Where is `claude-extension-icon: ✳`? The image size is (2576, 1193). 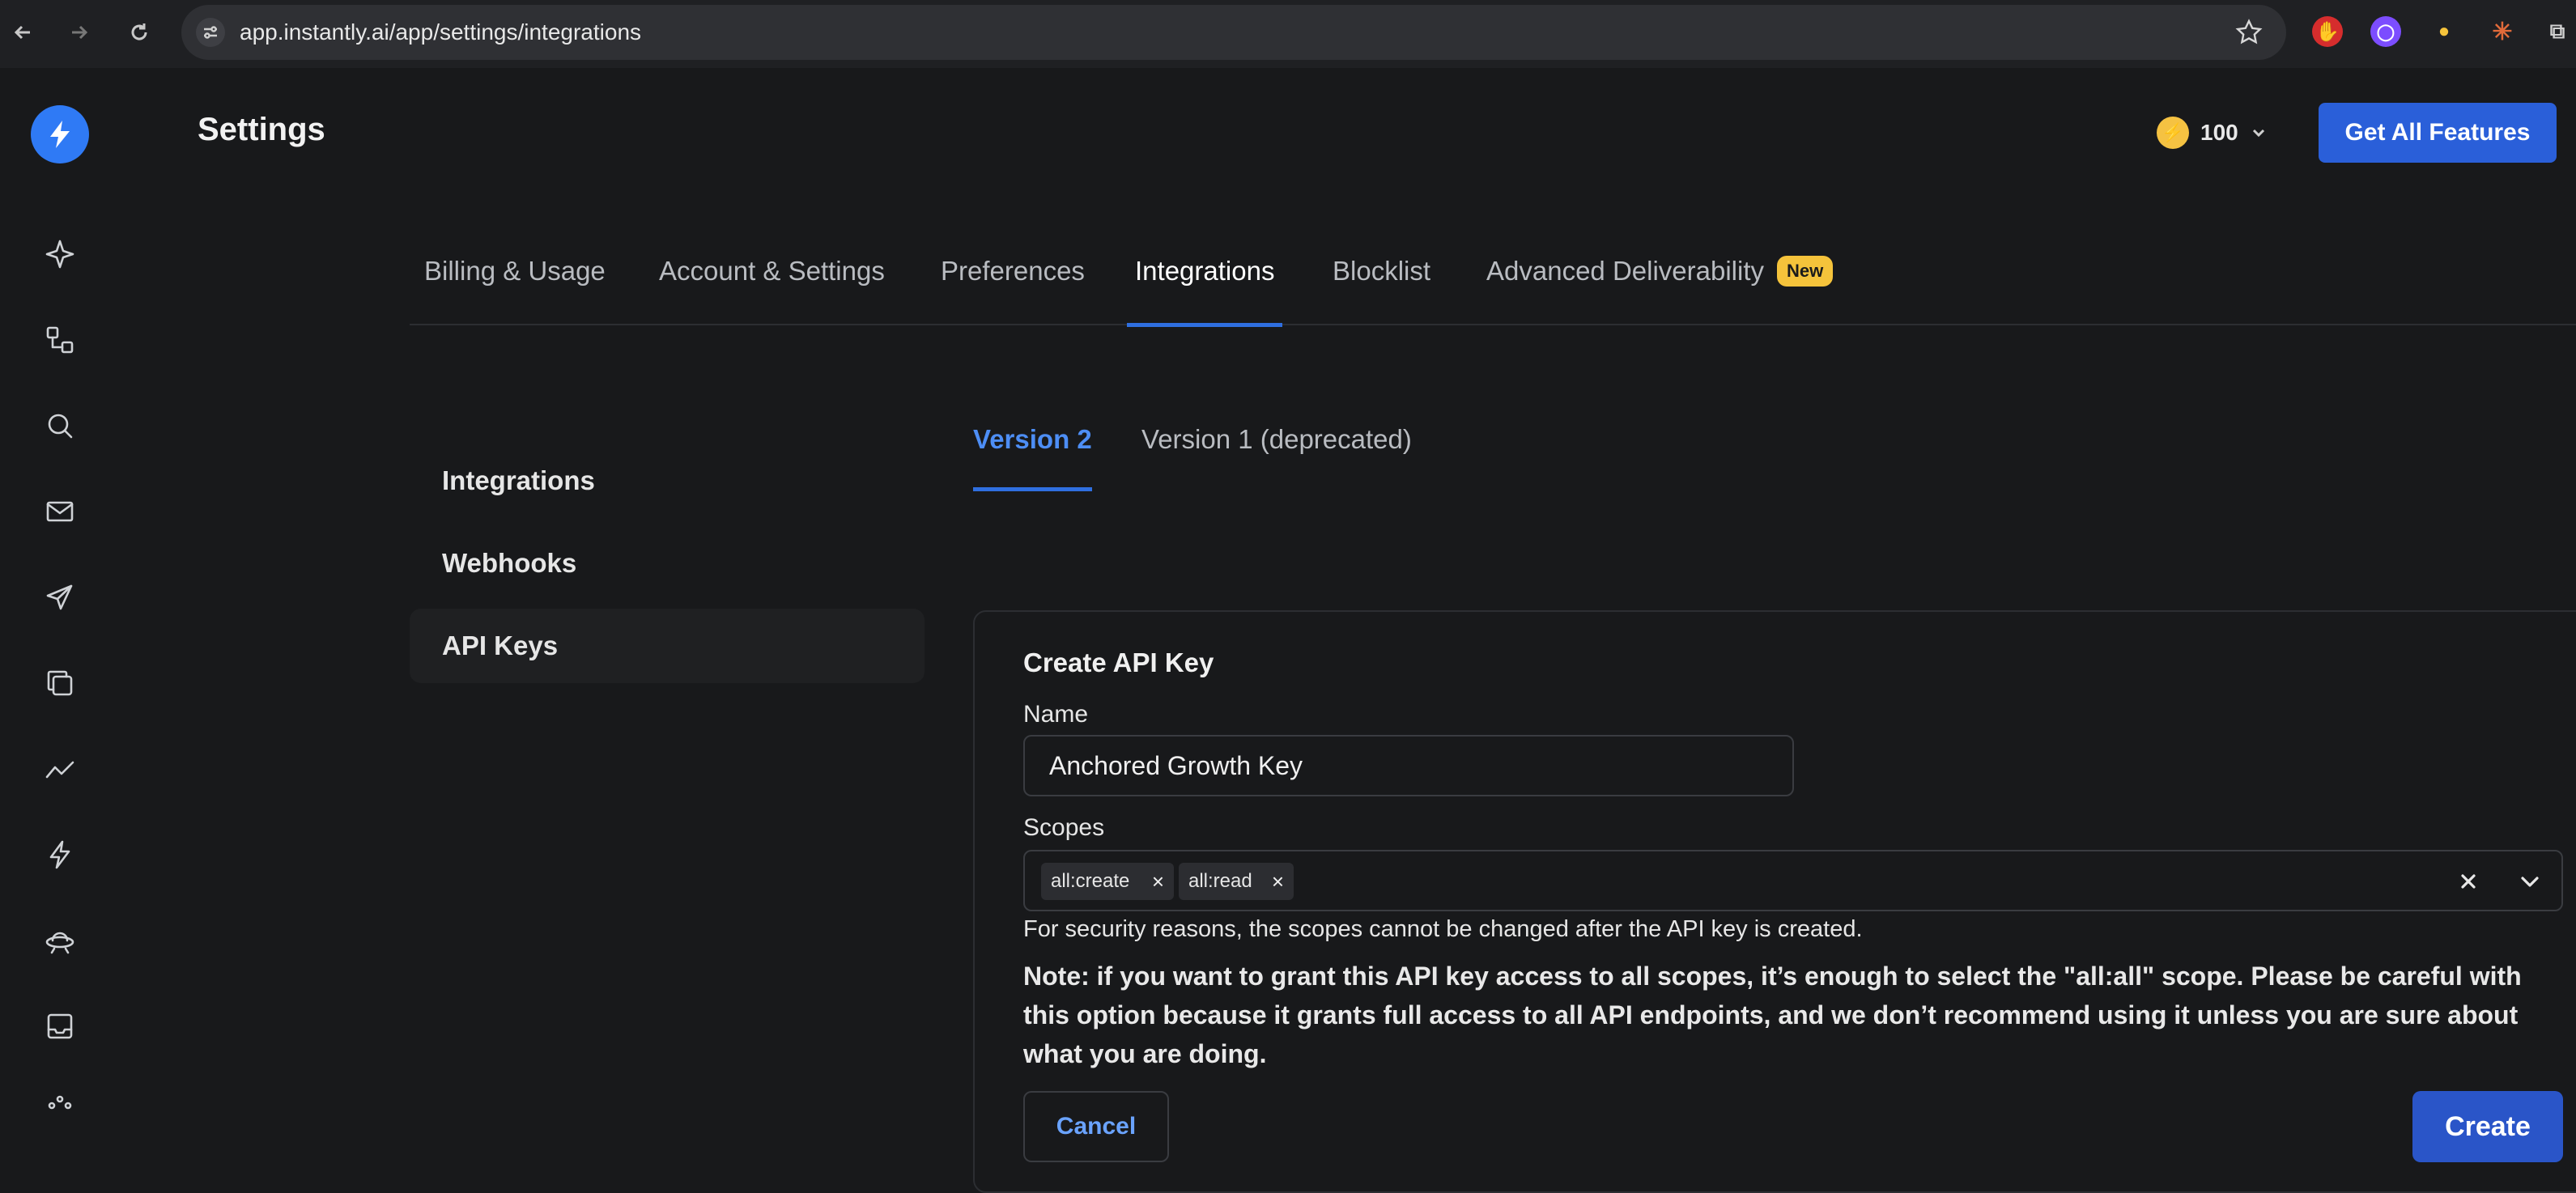 claude-extension-icon: ✳ is located at coordinates (2503, 31).